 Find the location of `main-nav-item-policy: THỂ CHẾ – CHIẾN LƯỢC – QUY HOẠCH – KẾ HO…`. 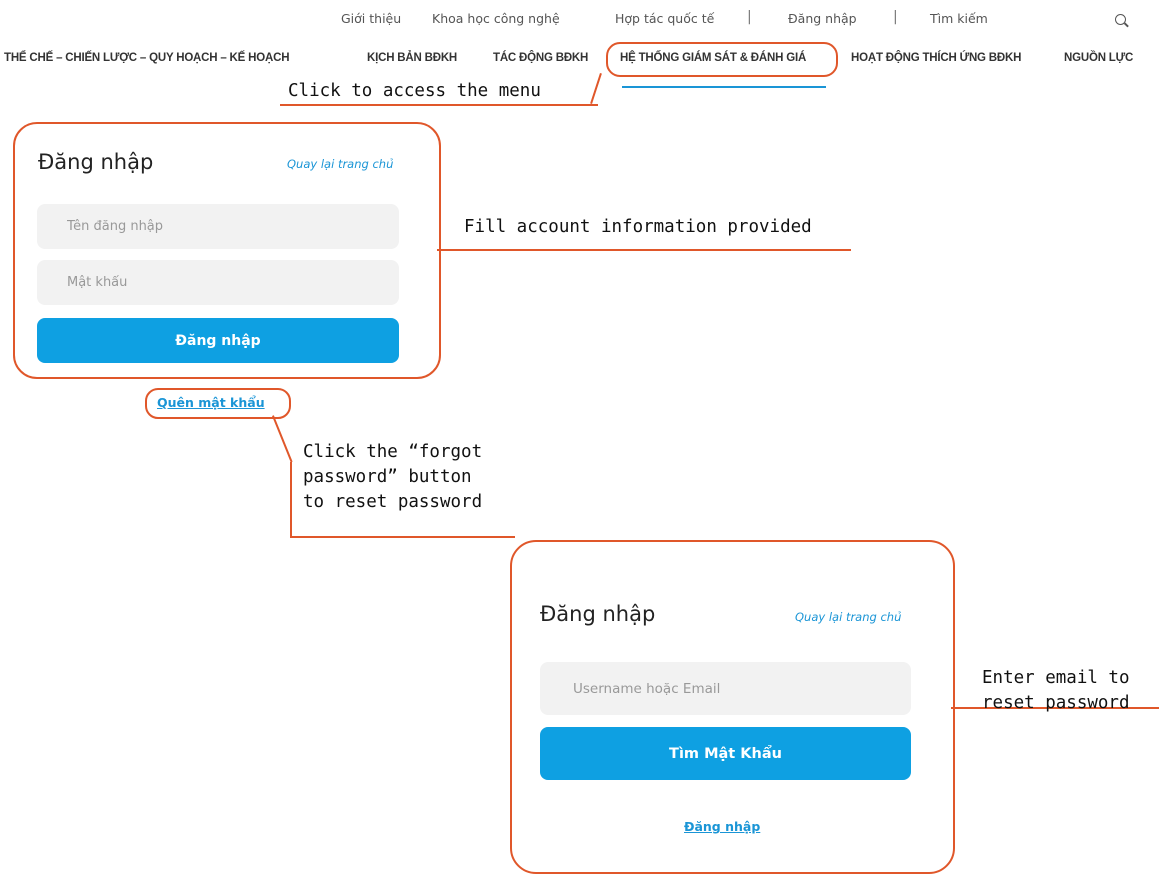

main-nav-item-policy: THỂ CHẾ – CHIẾN LƯỢC – QUY HOẠCH – KẾ HO… is located at coordinates (146, 58).